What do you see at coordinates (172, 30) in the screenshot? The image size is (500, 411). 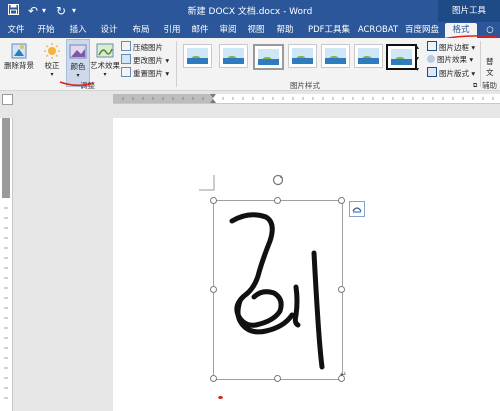 I see `tab-references: 引用` at bounding box center [172, 30].